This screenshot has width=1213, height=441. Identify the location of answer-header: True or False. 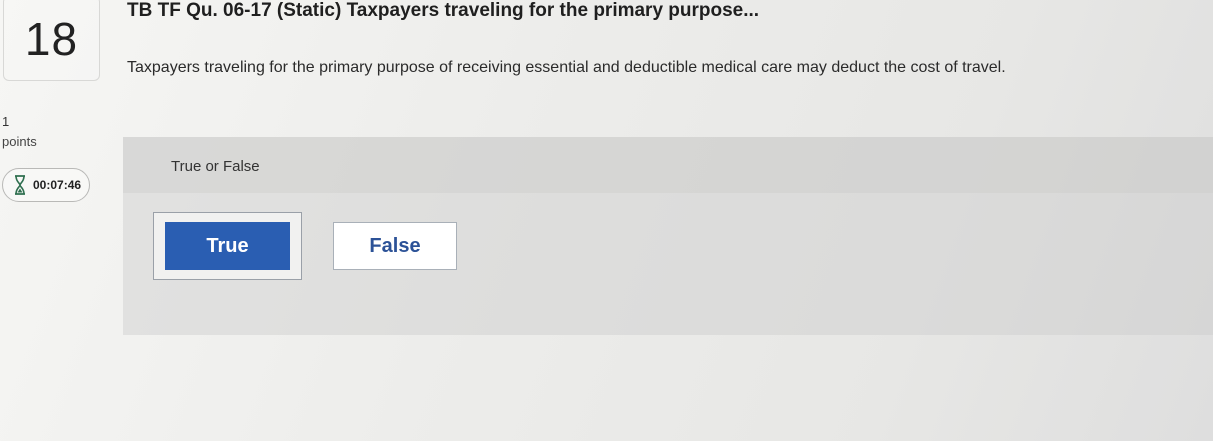
(668, 165).